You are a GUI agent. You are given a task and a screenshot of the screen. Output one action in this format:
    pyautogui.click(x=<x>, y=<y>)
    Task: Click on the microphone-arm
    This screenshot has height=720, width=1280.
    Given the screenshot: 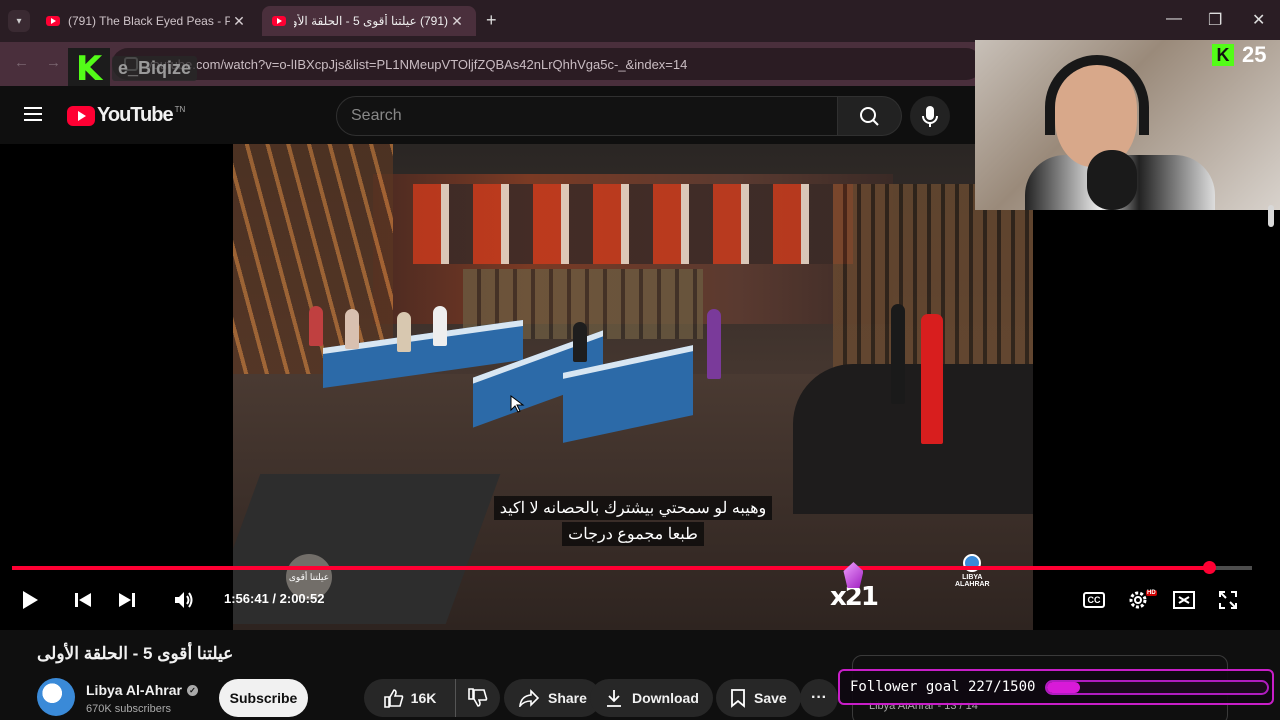 What is the action you would take?
    pyautogui.click(x=1112, y=180)
    